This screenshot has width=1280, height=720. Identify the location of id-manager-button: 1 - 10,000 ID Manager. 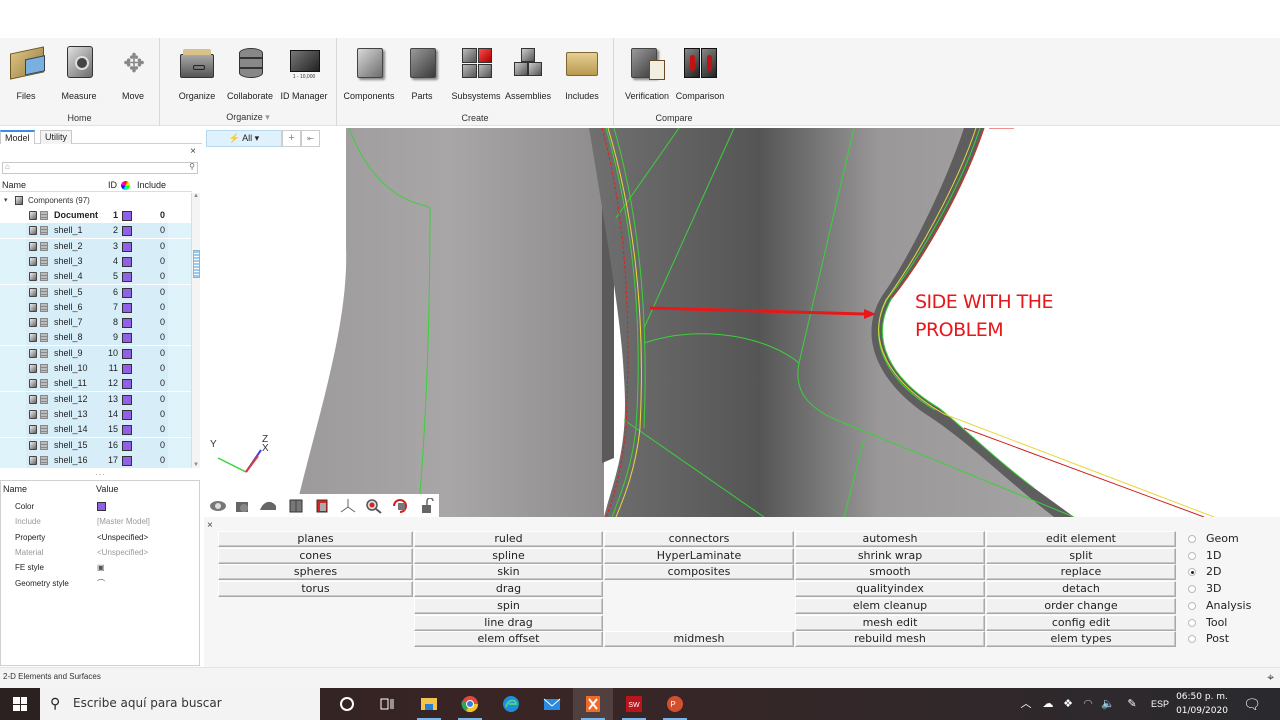
(304, 74).